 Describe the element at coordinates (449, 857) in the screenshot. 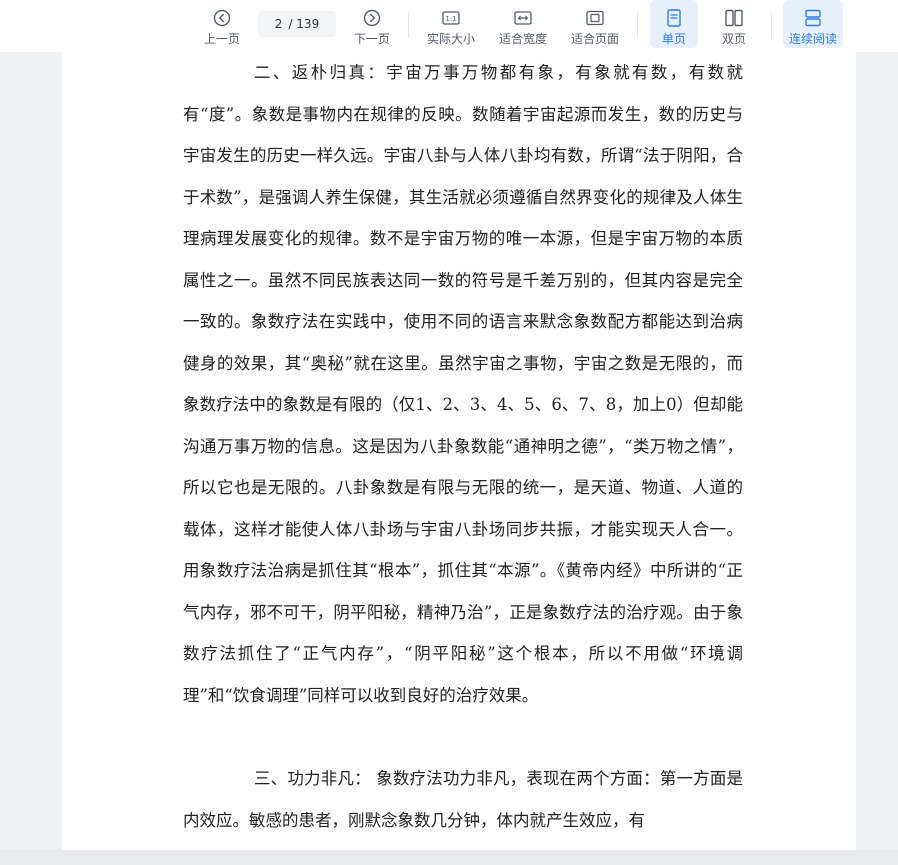

I see `page-gap` at that location.